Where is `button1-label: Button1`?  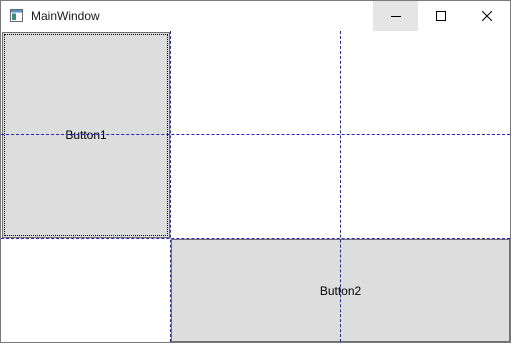
button1-label: Button1 is located at coordinates (86, 135).